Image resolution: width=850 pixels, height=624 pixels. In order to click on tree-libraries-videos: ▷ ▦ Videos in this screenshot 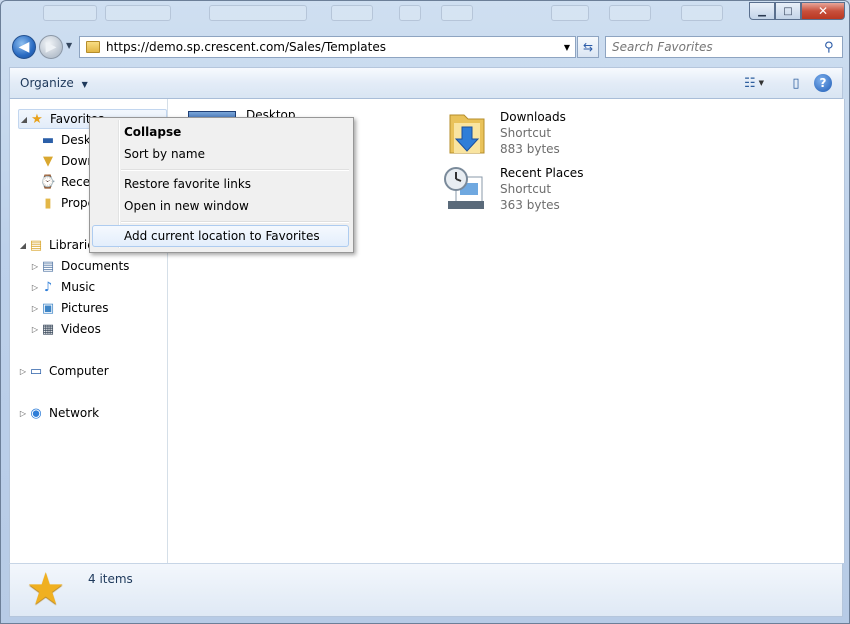, I will do `click(65, 329)`.